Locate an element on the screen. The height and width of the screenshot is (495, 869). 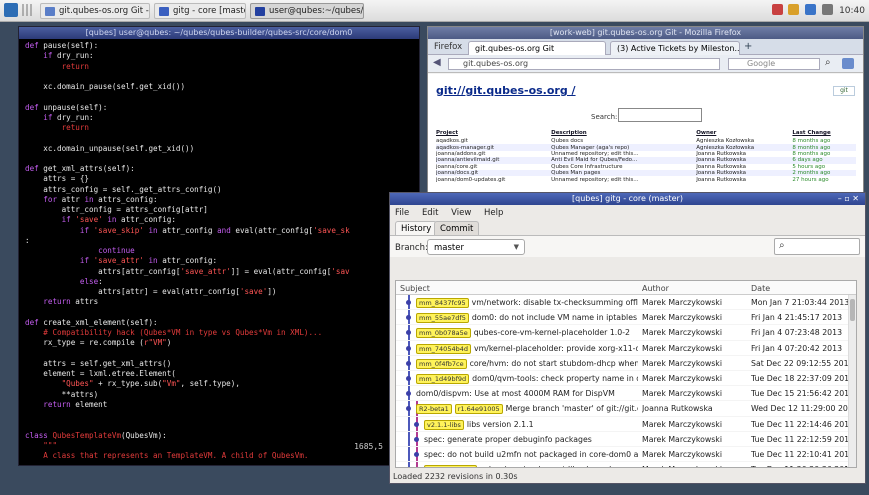
gitg-icon is located at coordinates (164, 11).